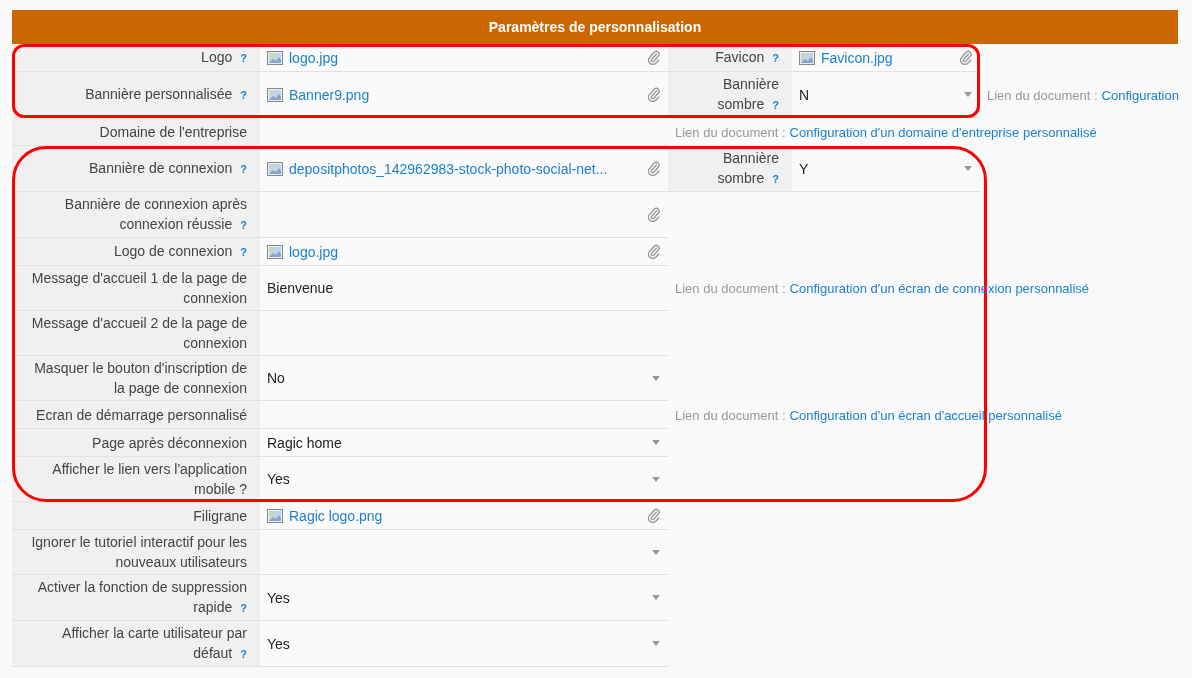 The image size is (1192, 678). Describe the element at coordinates (595, 27) in the screenshot. I see `section-header: Paramètres de personnalisation` at that location.